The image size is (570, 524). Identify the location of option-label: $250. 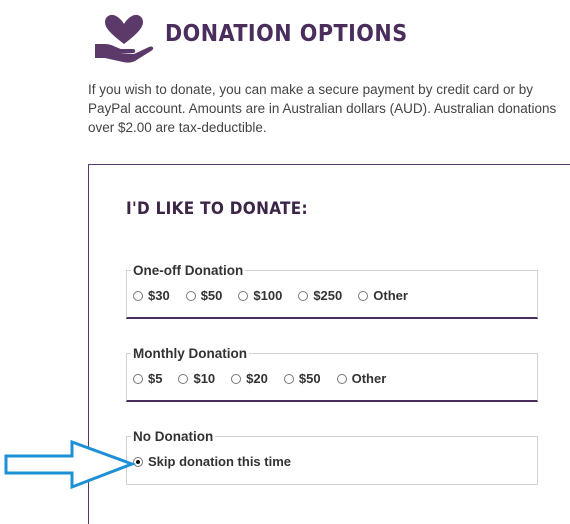
(328, 295).